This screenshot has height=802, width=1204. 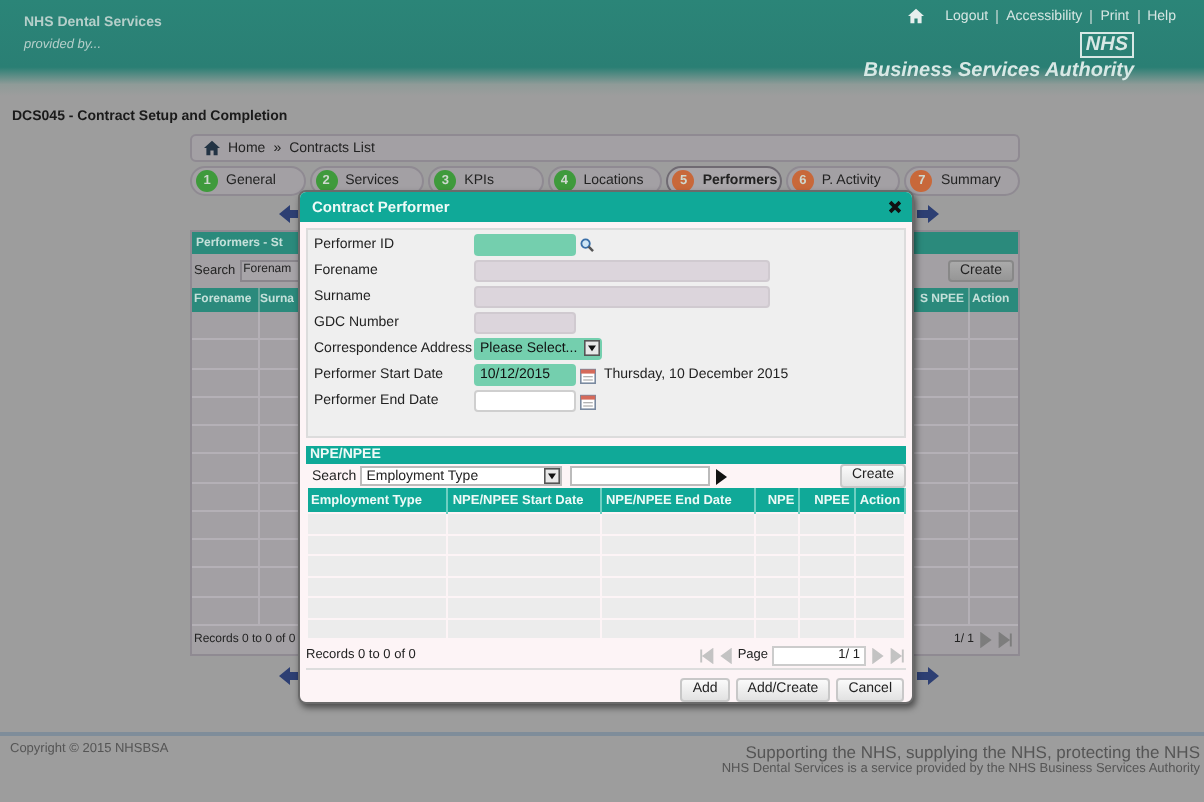 What do you see at coordinates (972, 752) in the screenshot?
I see `footer-slogan: Supporting the NHS, supplying the NHS, protecting the NHS` at bounding box center [972, 752].